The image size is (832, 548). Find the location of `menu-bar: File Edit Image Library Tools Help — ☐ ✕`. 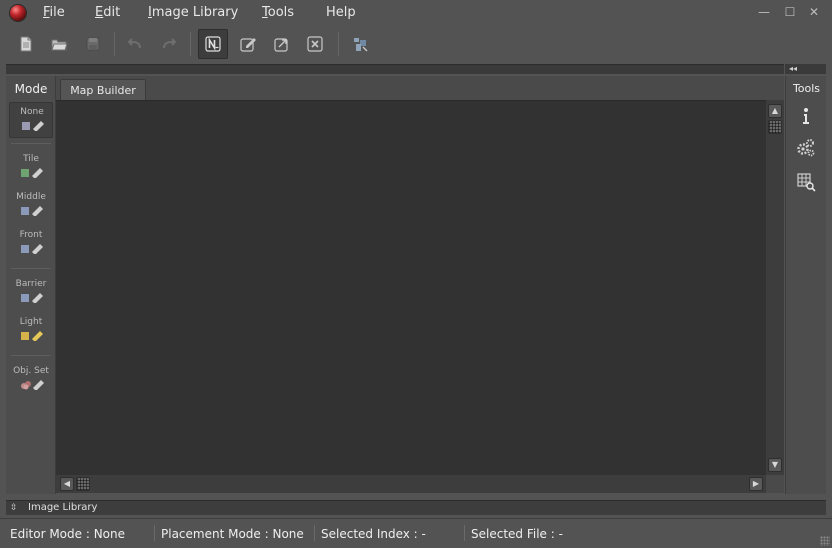

menu-bar: File Edit Image Library Tools Help — ☐ ✕ is located at coordinates (416, 13).